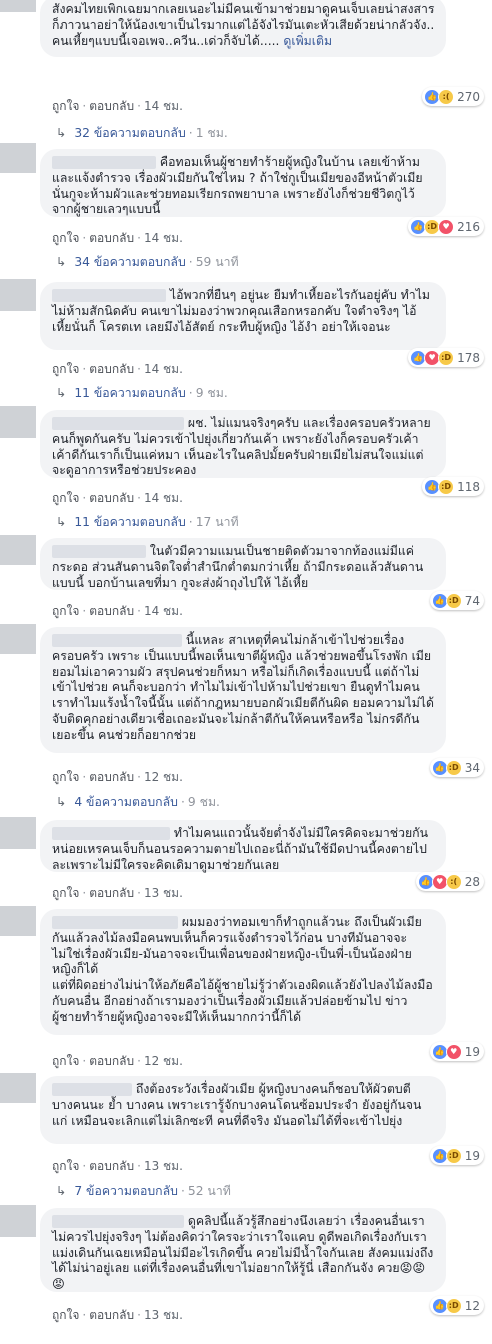  I want to click on reaction-count: 34, so click(472, 767).